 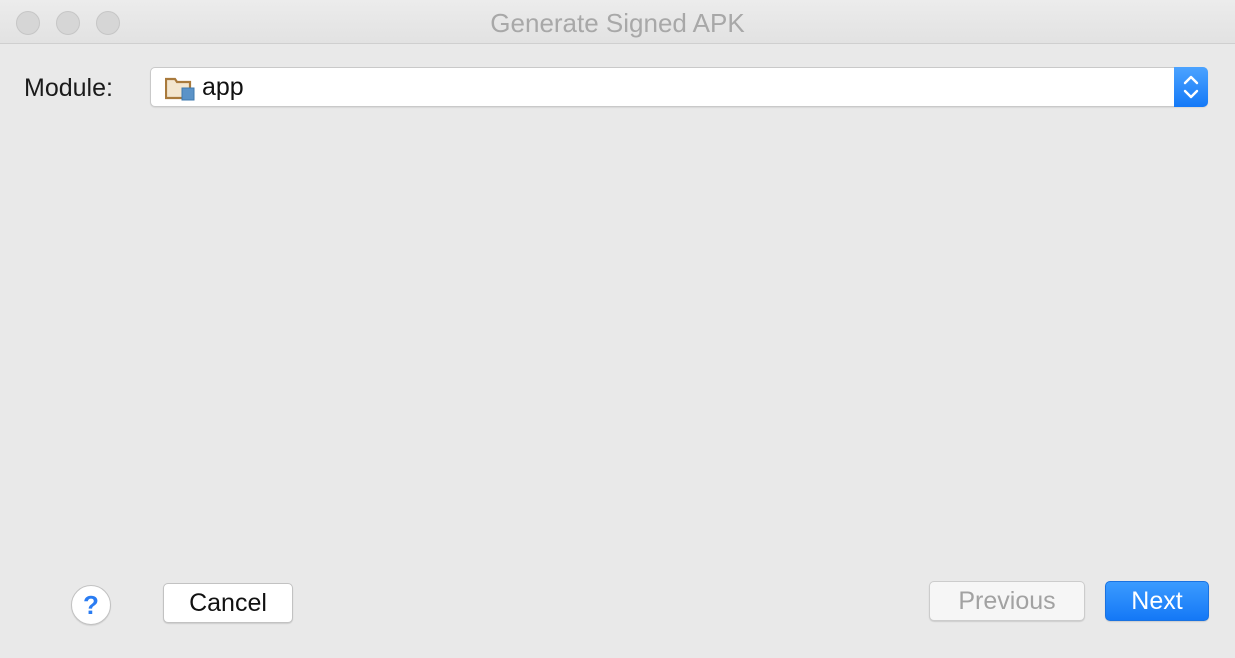 I want to click on module-select-value: app, so click(x=223, y=87).